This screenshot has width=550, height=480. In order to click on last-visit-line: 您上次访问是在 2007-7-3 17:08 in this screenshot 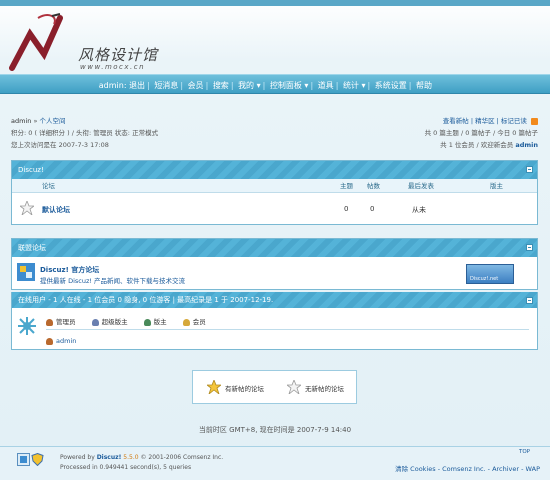, I will do `click(60, 145)`.